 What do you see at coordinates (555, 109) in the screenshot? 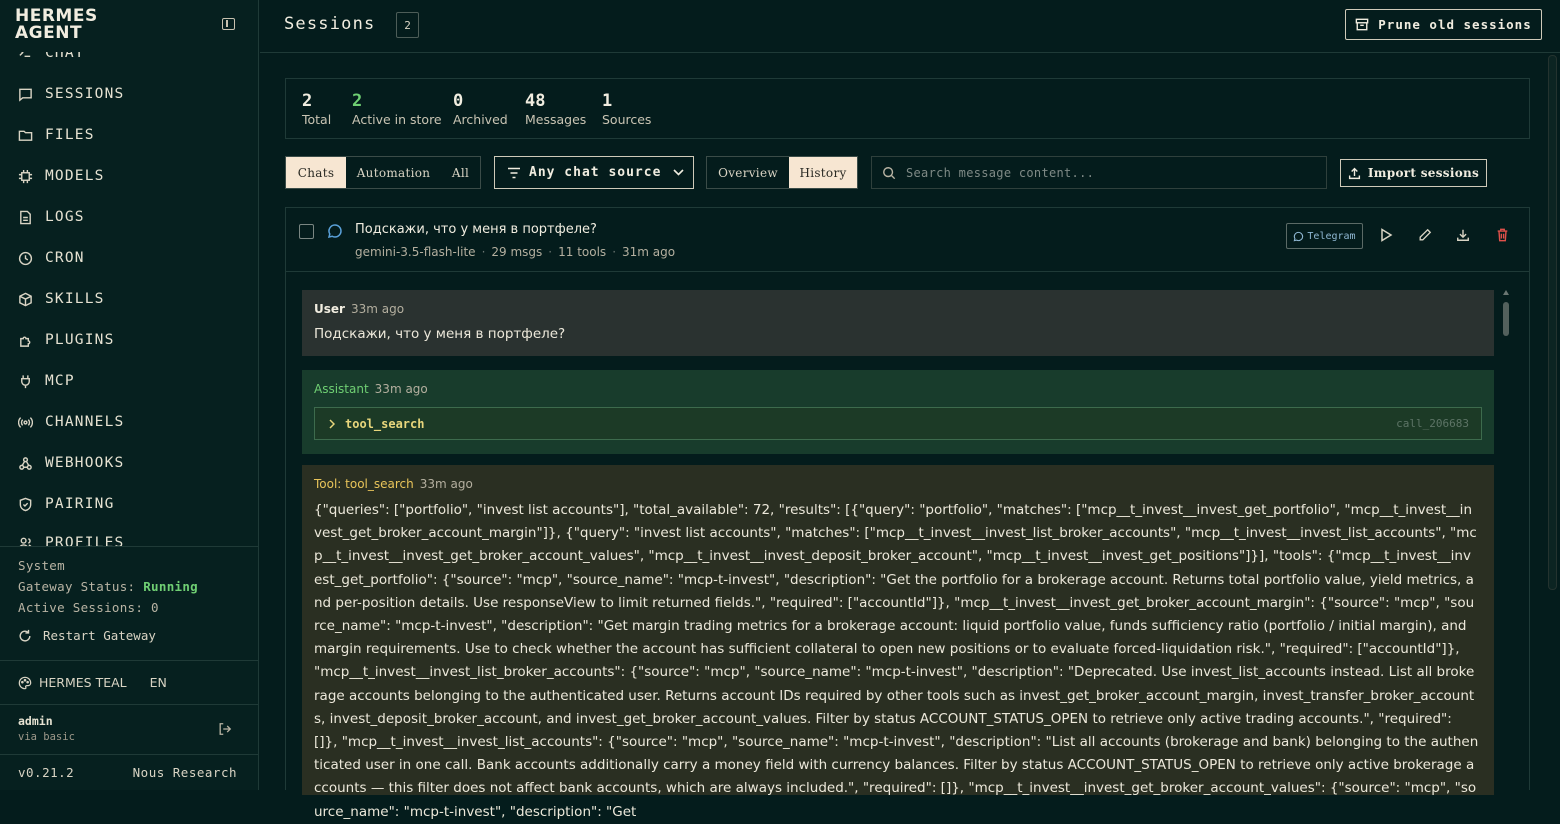
I see `stat-messages: 48 Messages` at bounding box center [555, 109].